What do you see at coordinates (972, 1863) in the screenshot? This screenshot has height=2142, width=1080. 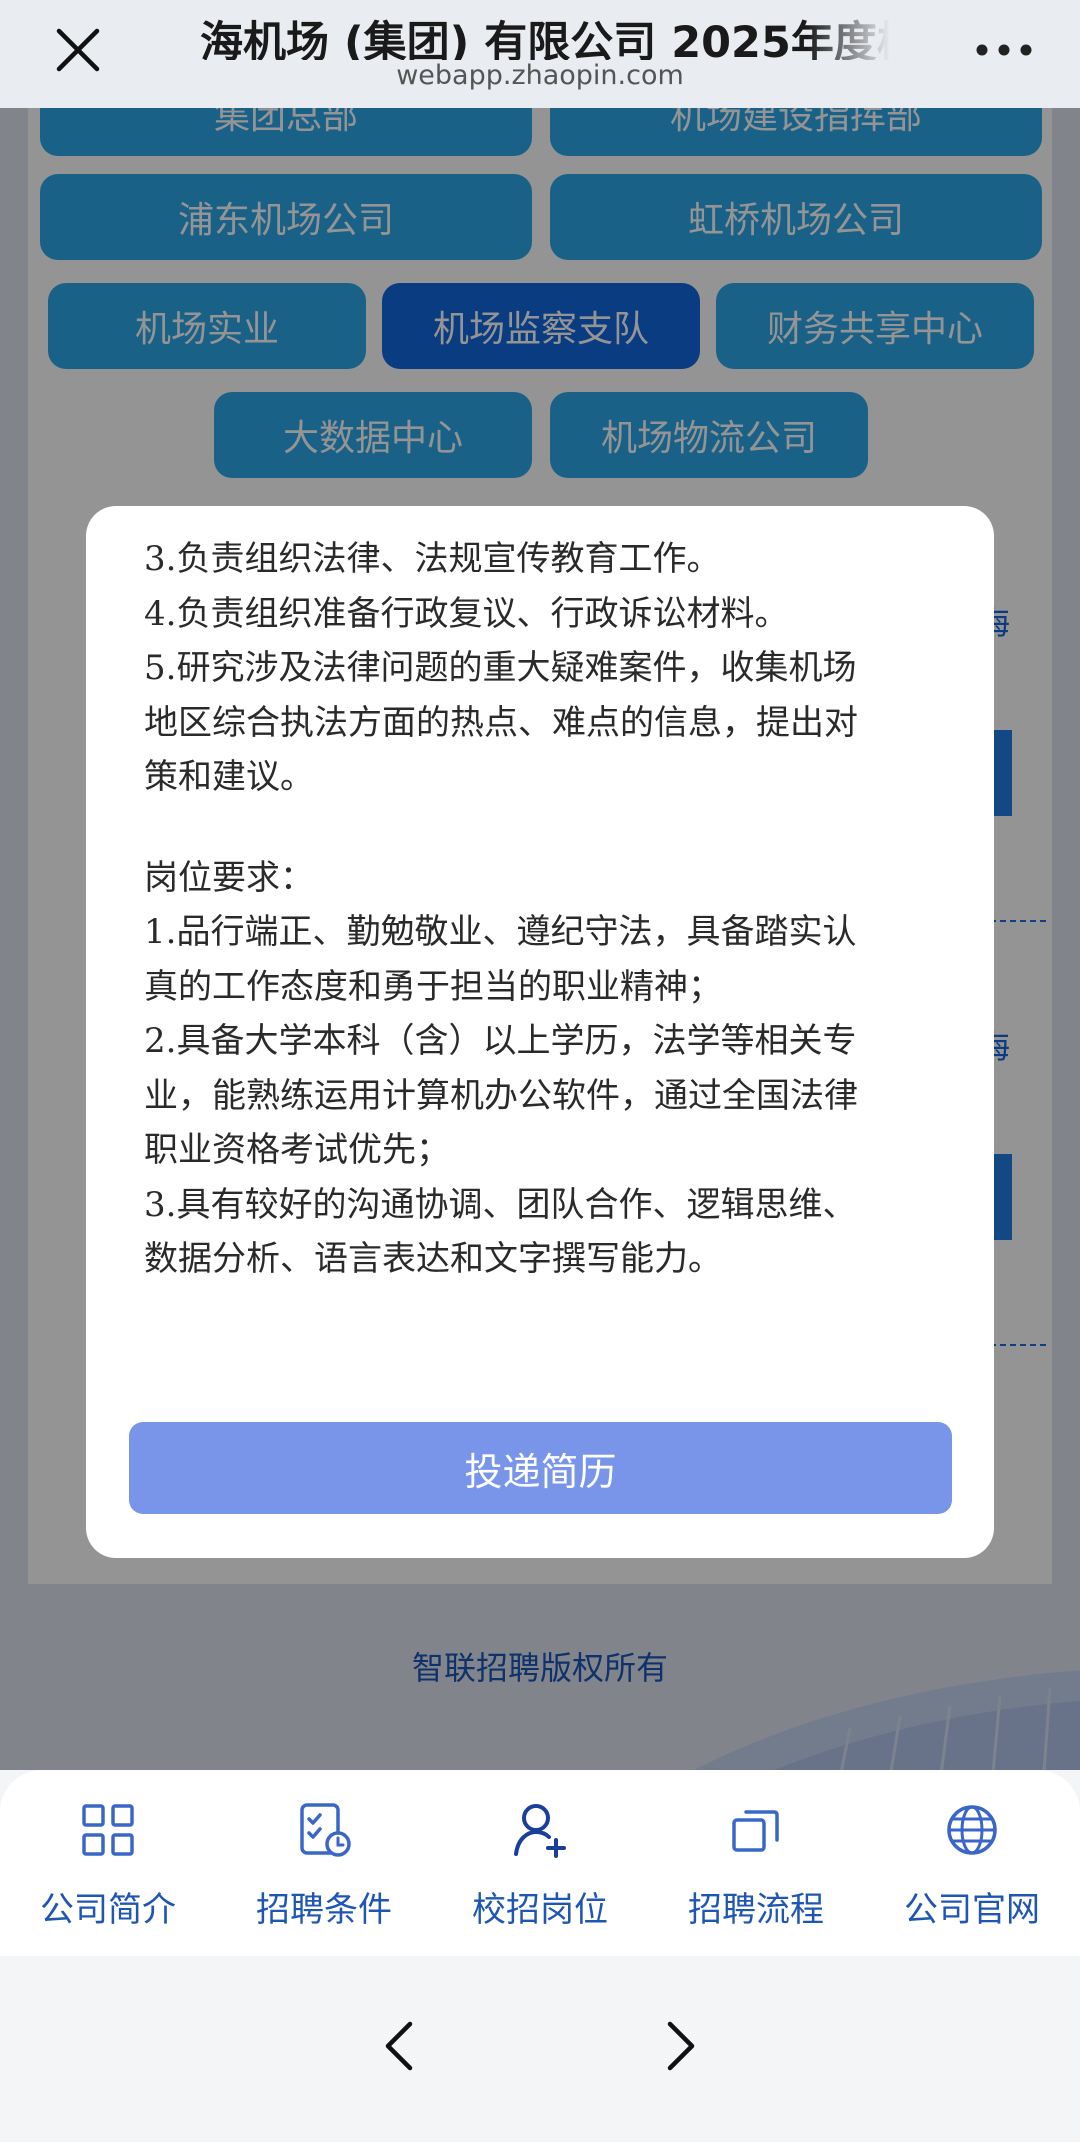 I see `tab-official-site: 公司官网` at bounding box center [972, 1863].